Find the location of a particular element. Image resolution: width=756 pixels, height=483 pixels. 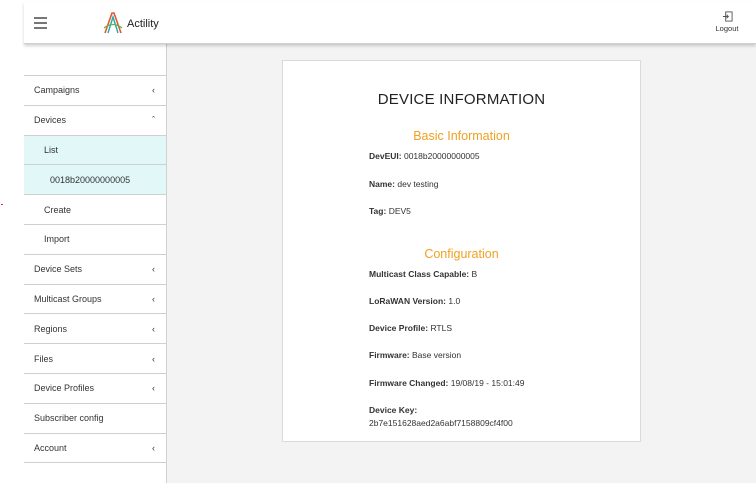

sidebar-item-regions: Regions ‹ is located at coordinates (95, 329).